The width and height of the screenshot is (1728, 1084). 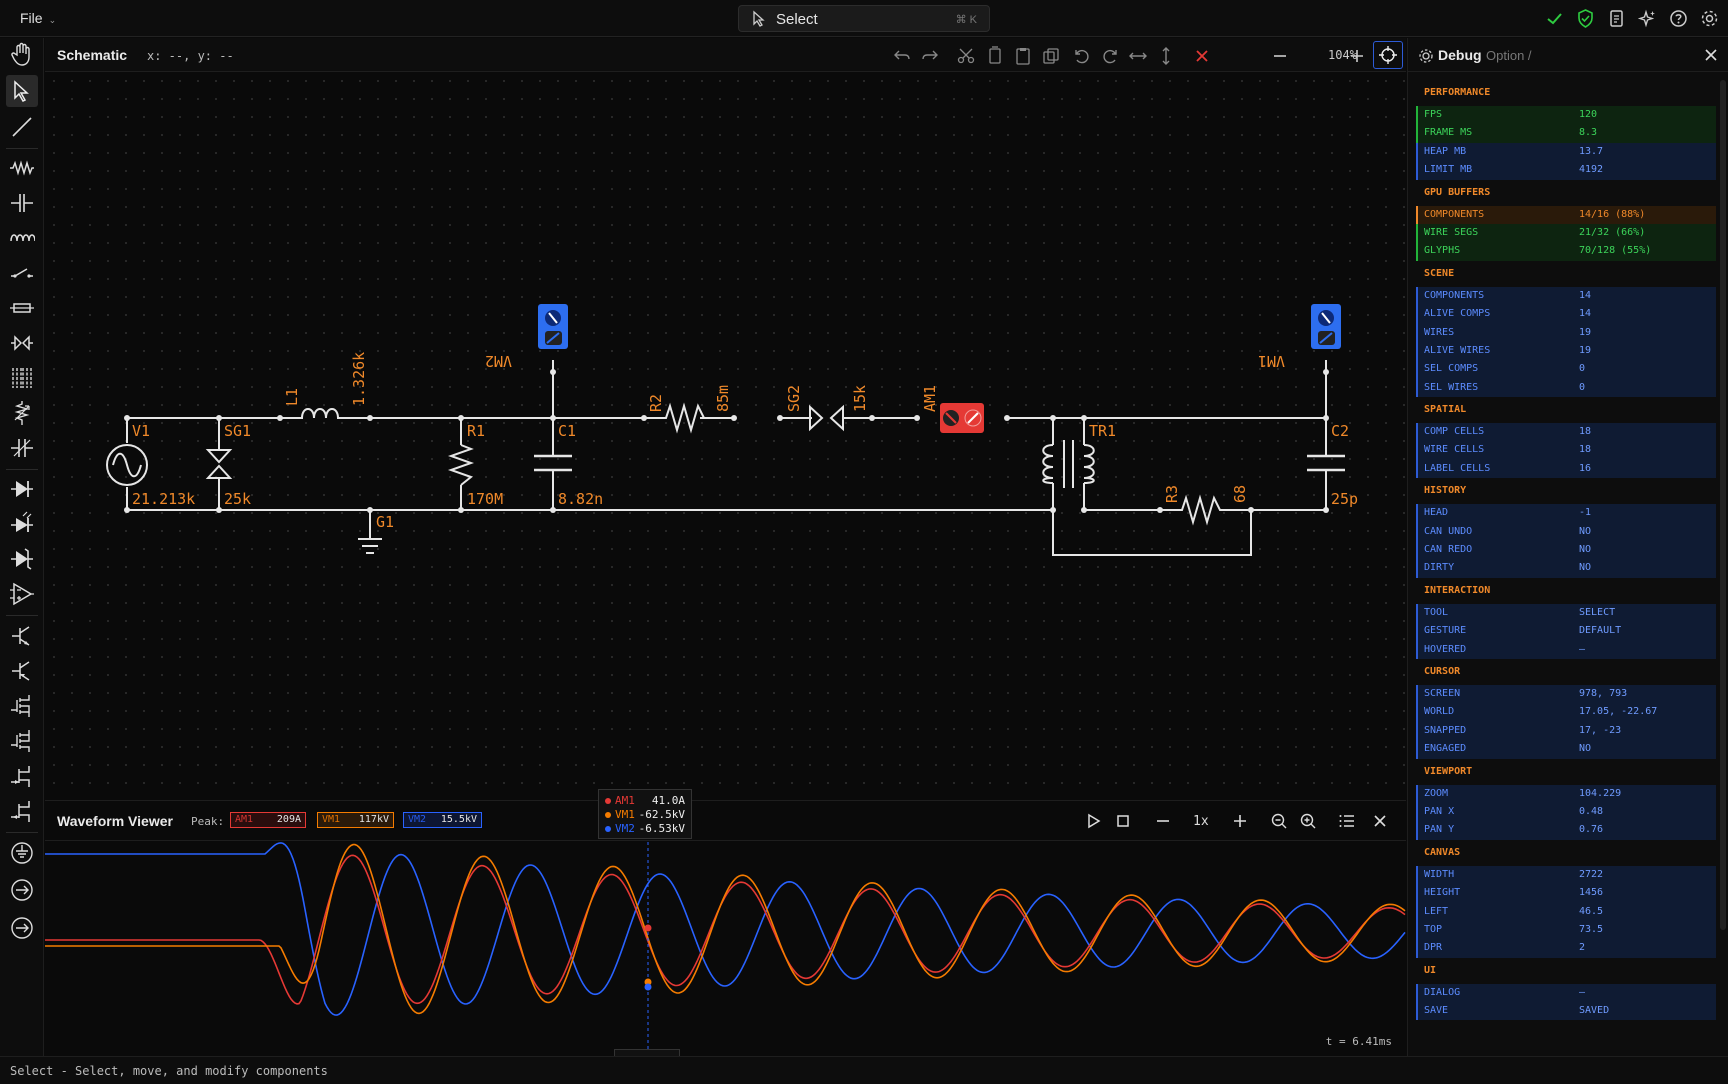 What do you see at coordinates (1582, 992) in the screenshot?
I see `debug-value: —` at bounding box center [1582, 992].